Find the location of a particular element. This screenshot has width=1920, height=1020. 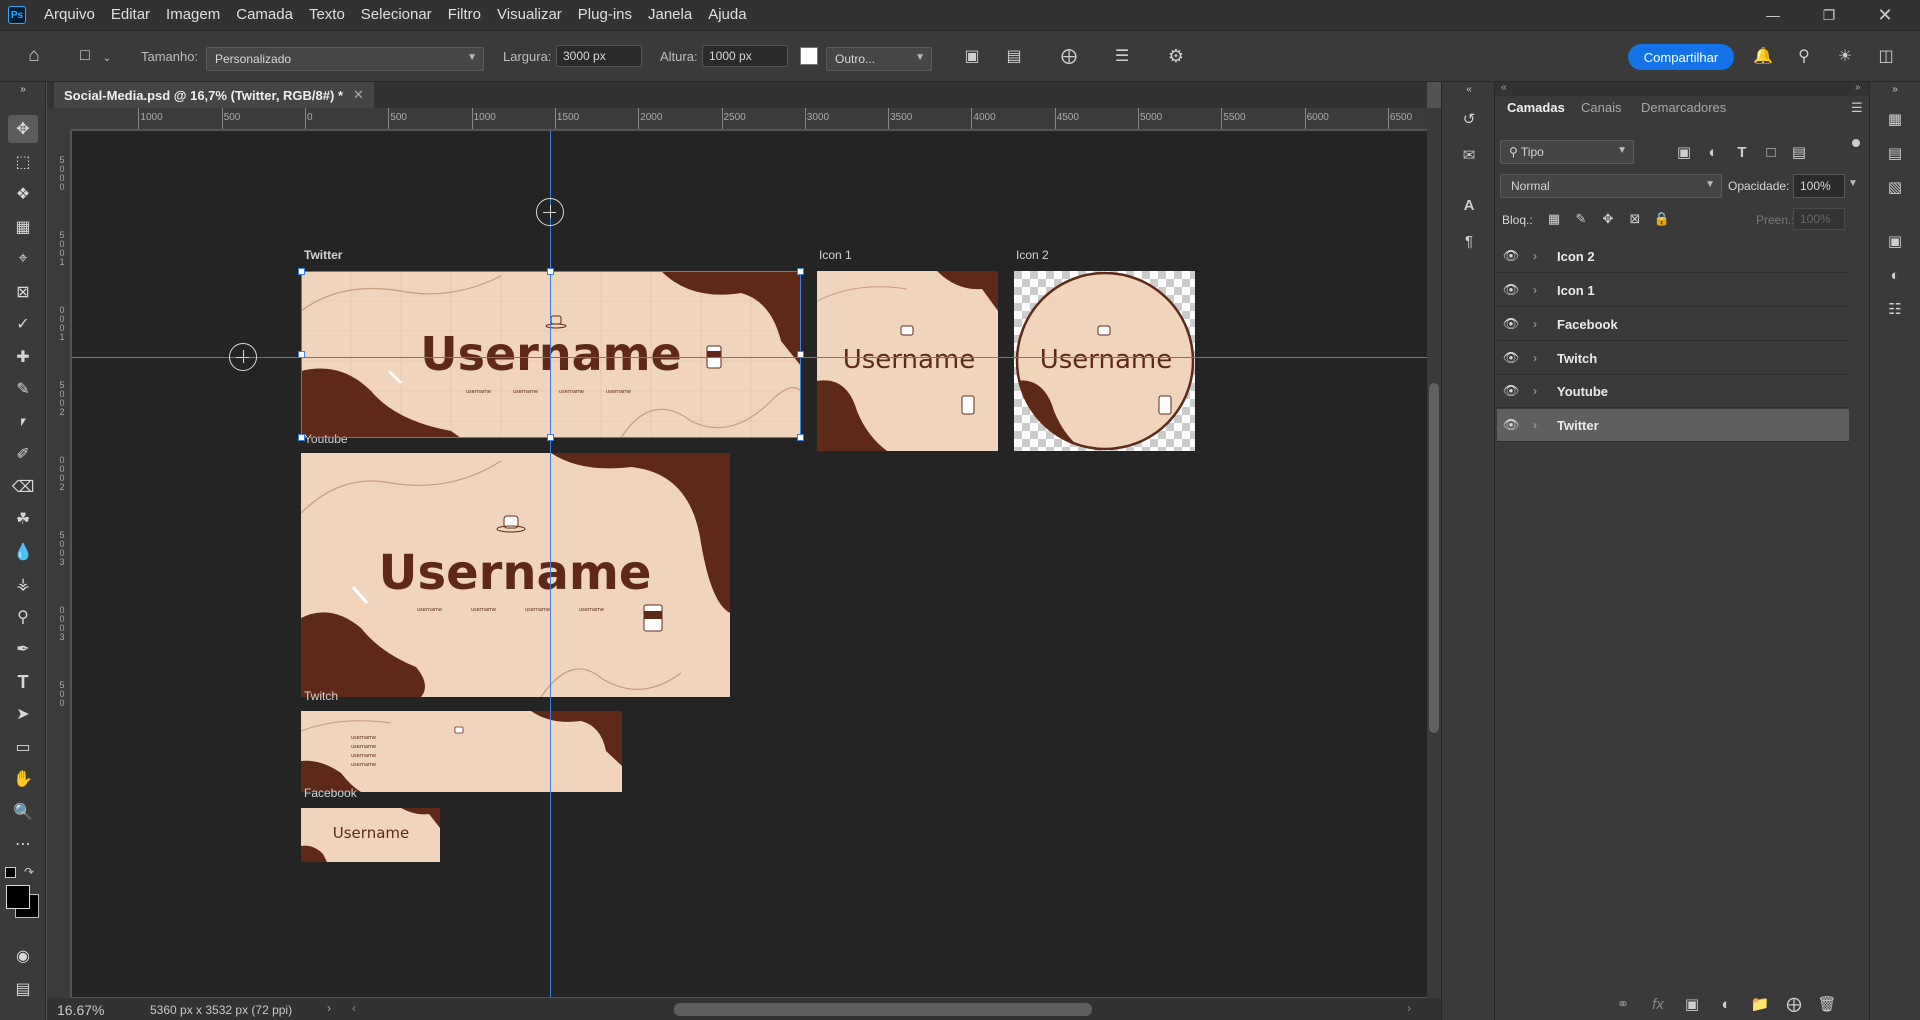

layer-filter-dropdown: ⚲ Tipo ▼ is located at coordinates (1567, 152).